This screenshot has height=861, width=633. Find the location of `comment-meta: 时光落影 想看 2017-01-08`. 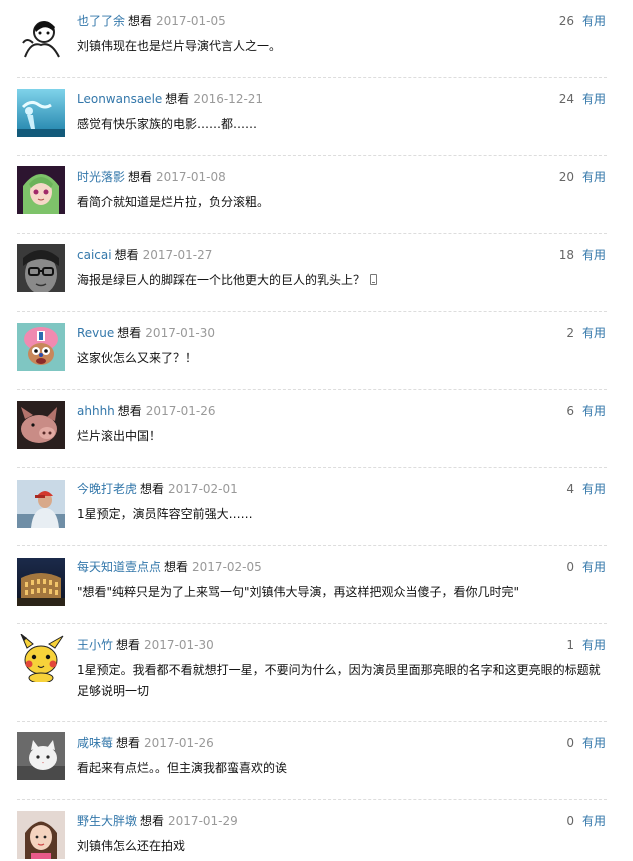

comment-meta: 时光落影 想看 2017-01-08 is located at coordinates (151, 177).